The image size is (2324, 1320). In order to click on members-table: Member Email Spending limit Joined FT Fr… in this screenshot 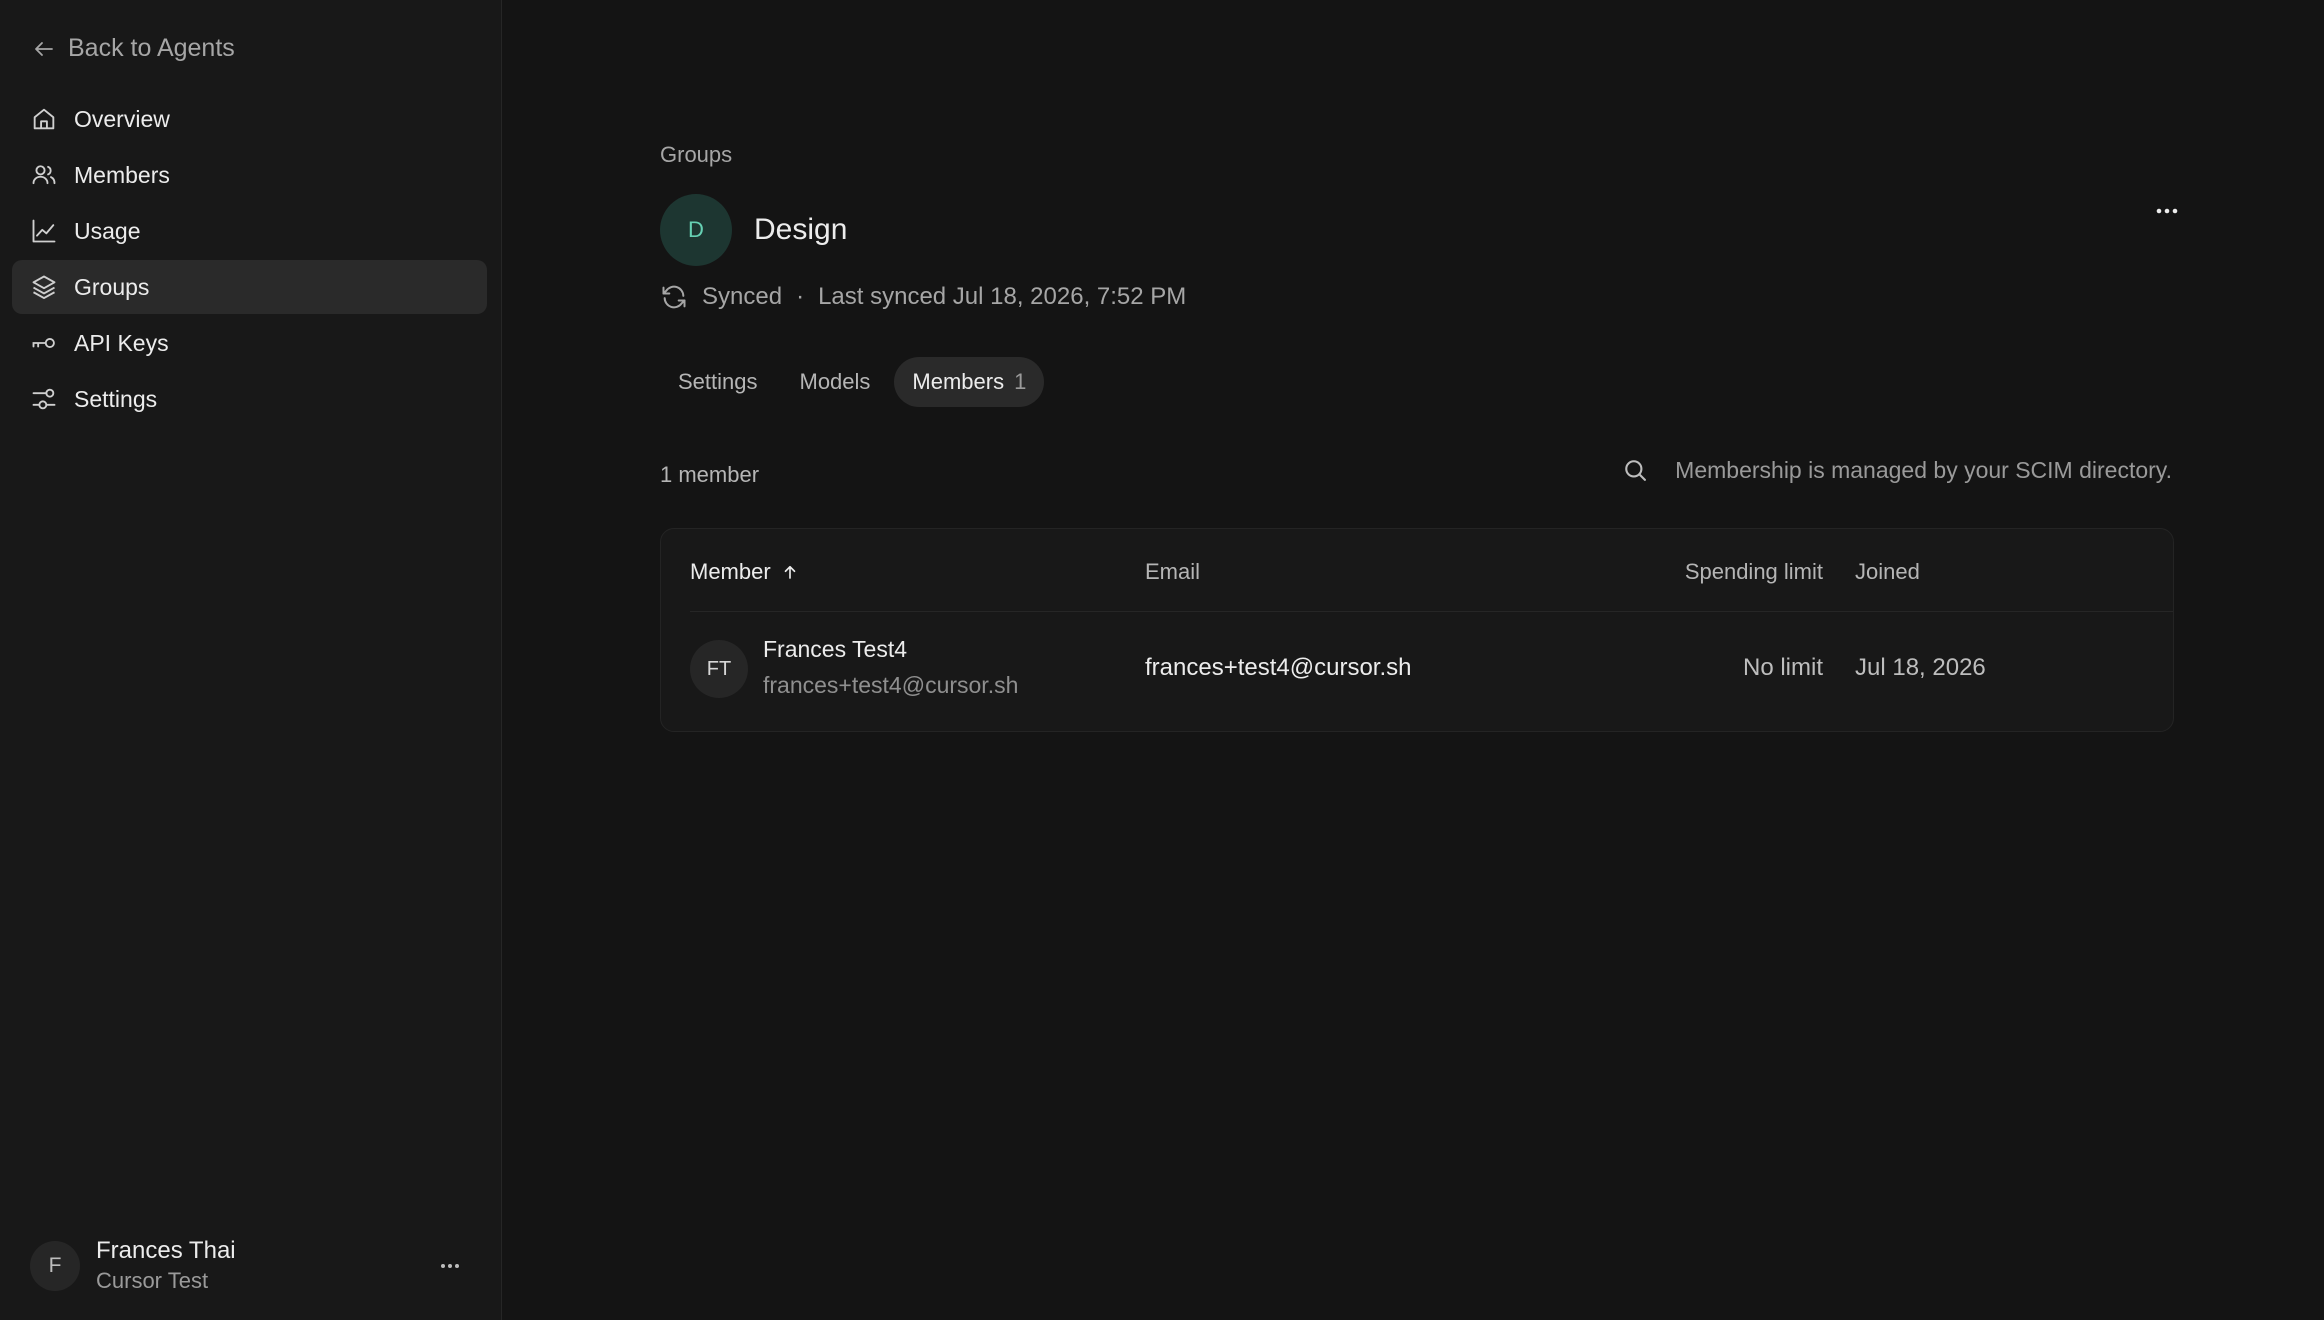, I will do `click(1417, 630)`.